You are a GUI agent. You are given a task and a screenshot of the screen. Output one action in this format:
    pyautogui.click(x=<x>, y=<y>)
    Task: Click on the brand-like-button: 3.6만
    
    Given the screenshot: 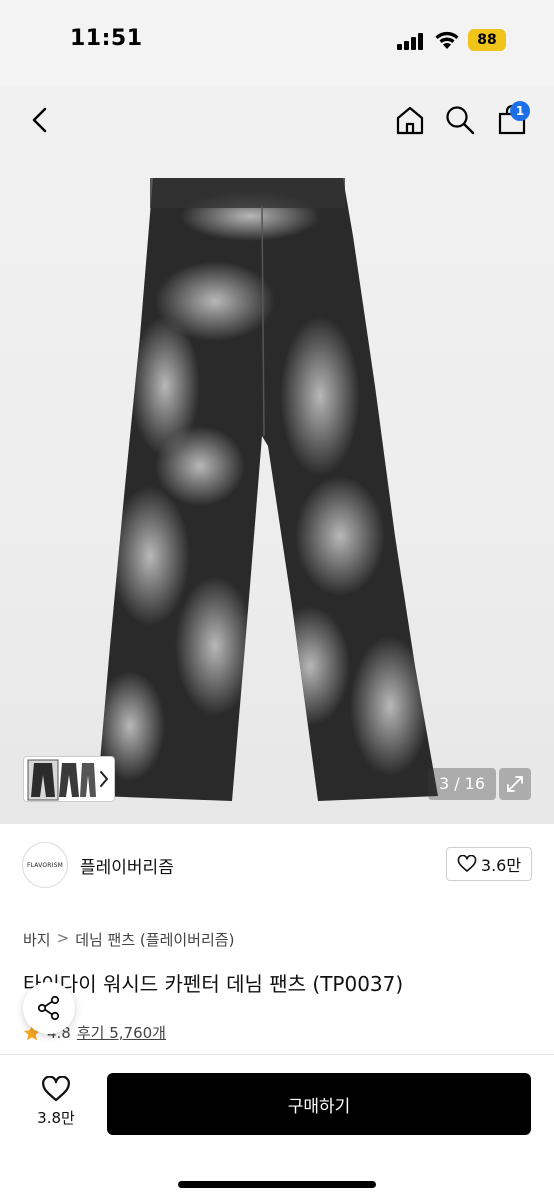 What is the action you would take?
    pyautogui.click(x=489, y=864)
    